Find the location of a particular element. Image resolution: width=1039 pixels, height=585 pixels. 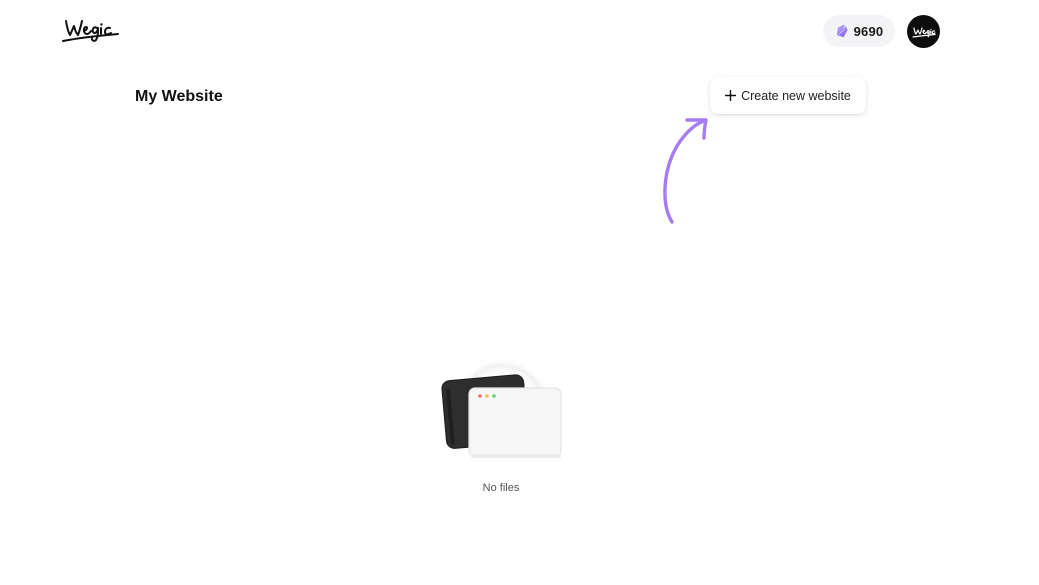

create-new-website-label: Create new website is located at coordinates (796, 95).